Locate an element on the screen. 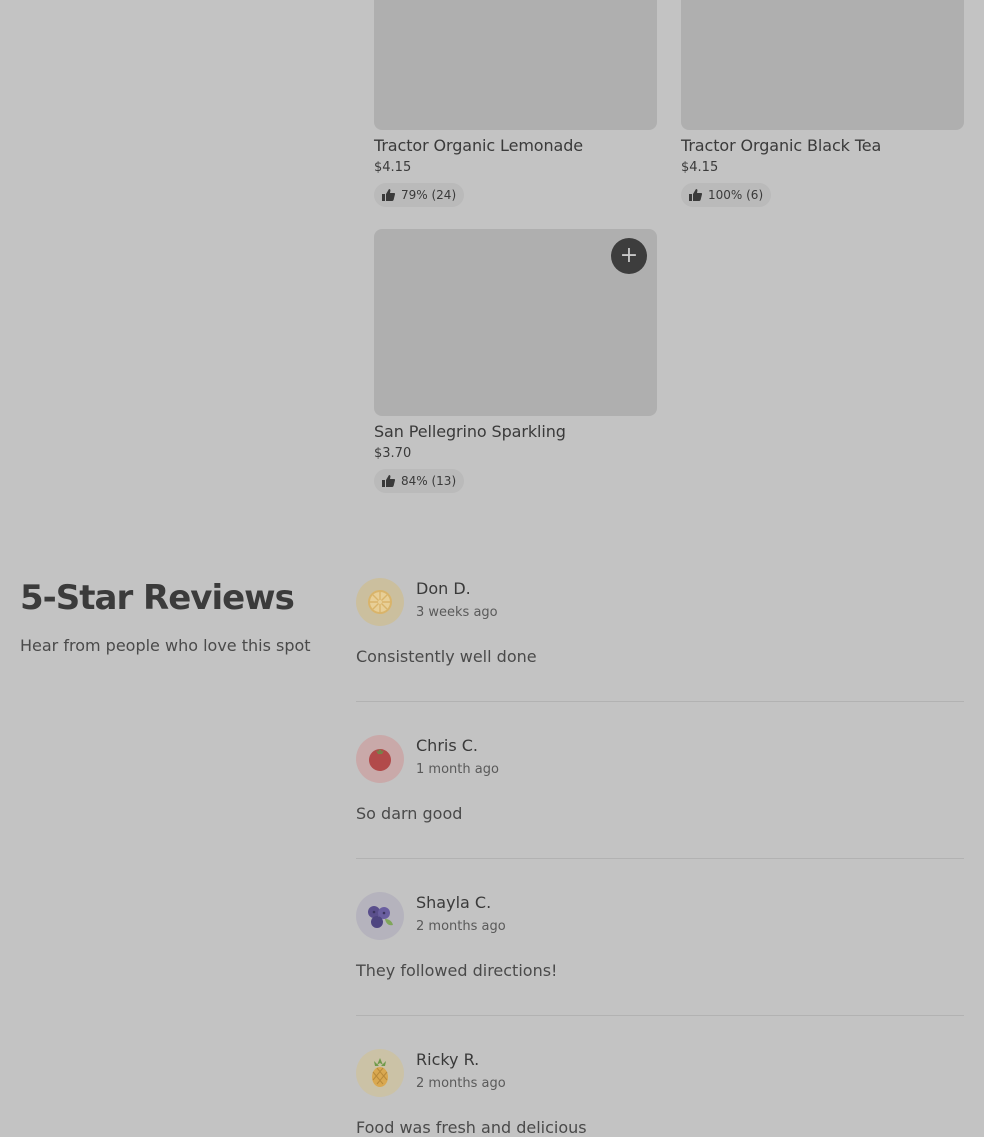  product-price: $3.70 is located at coordinates (393, 453).